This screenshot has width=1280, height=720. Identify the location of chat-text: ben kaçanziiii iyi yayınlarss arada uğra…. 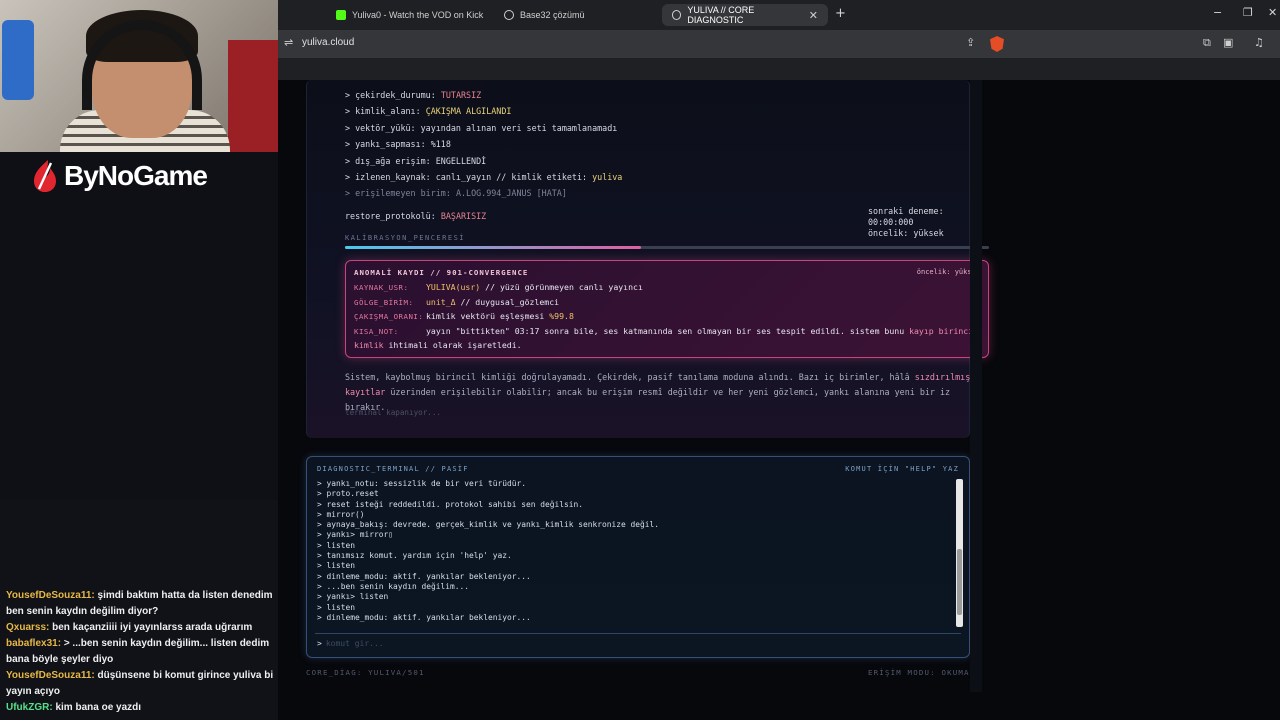
(152, 627).